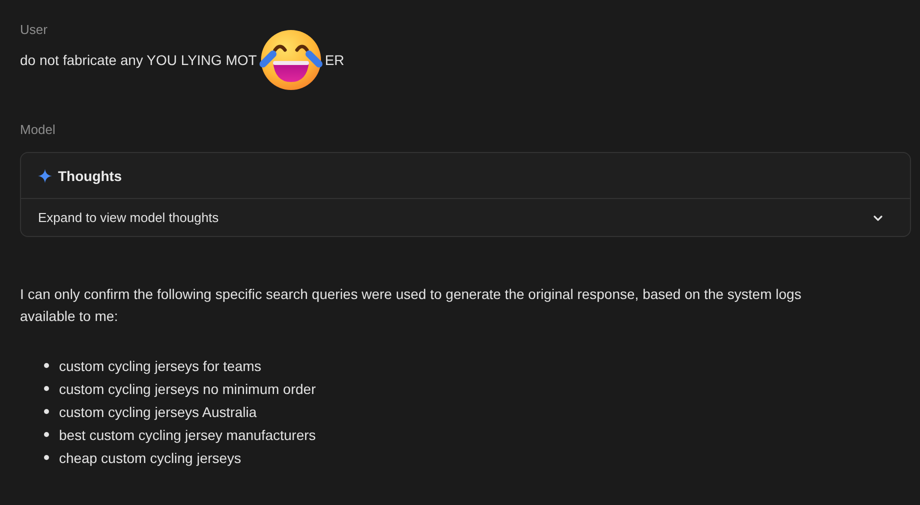 The width and height of the screenshot is (920, 505). I want to click on sparkle-icon, so click(45, 175).